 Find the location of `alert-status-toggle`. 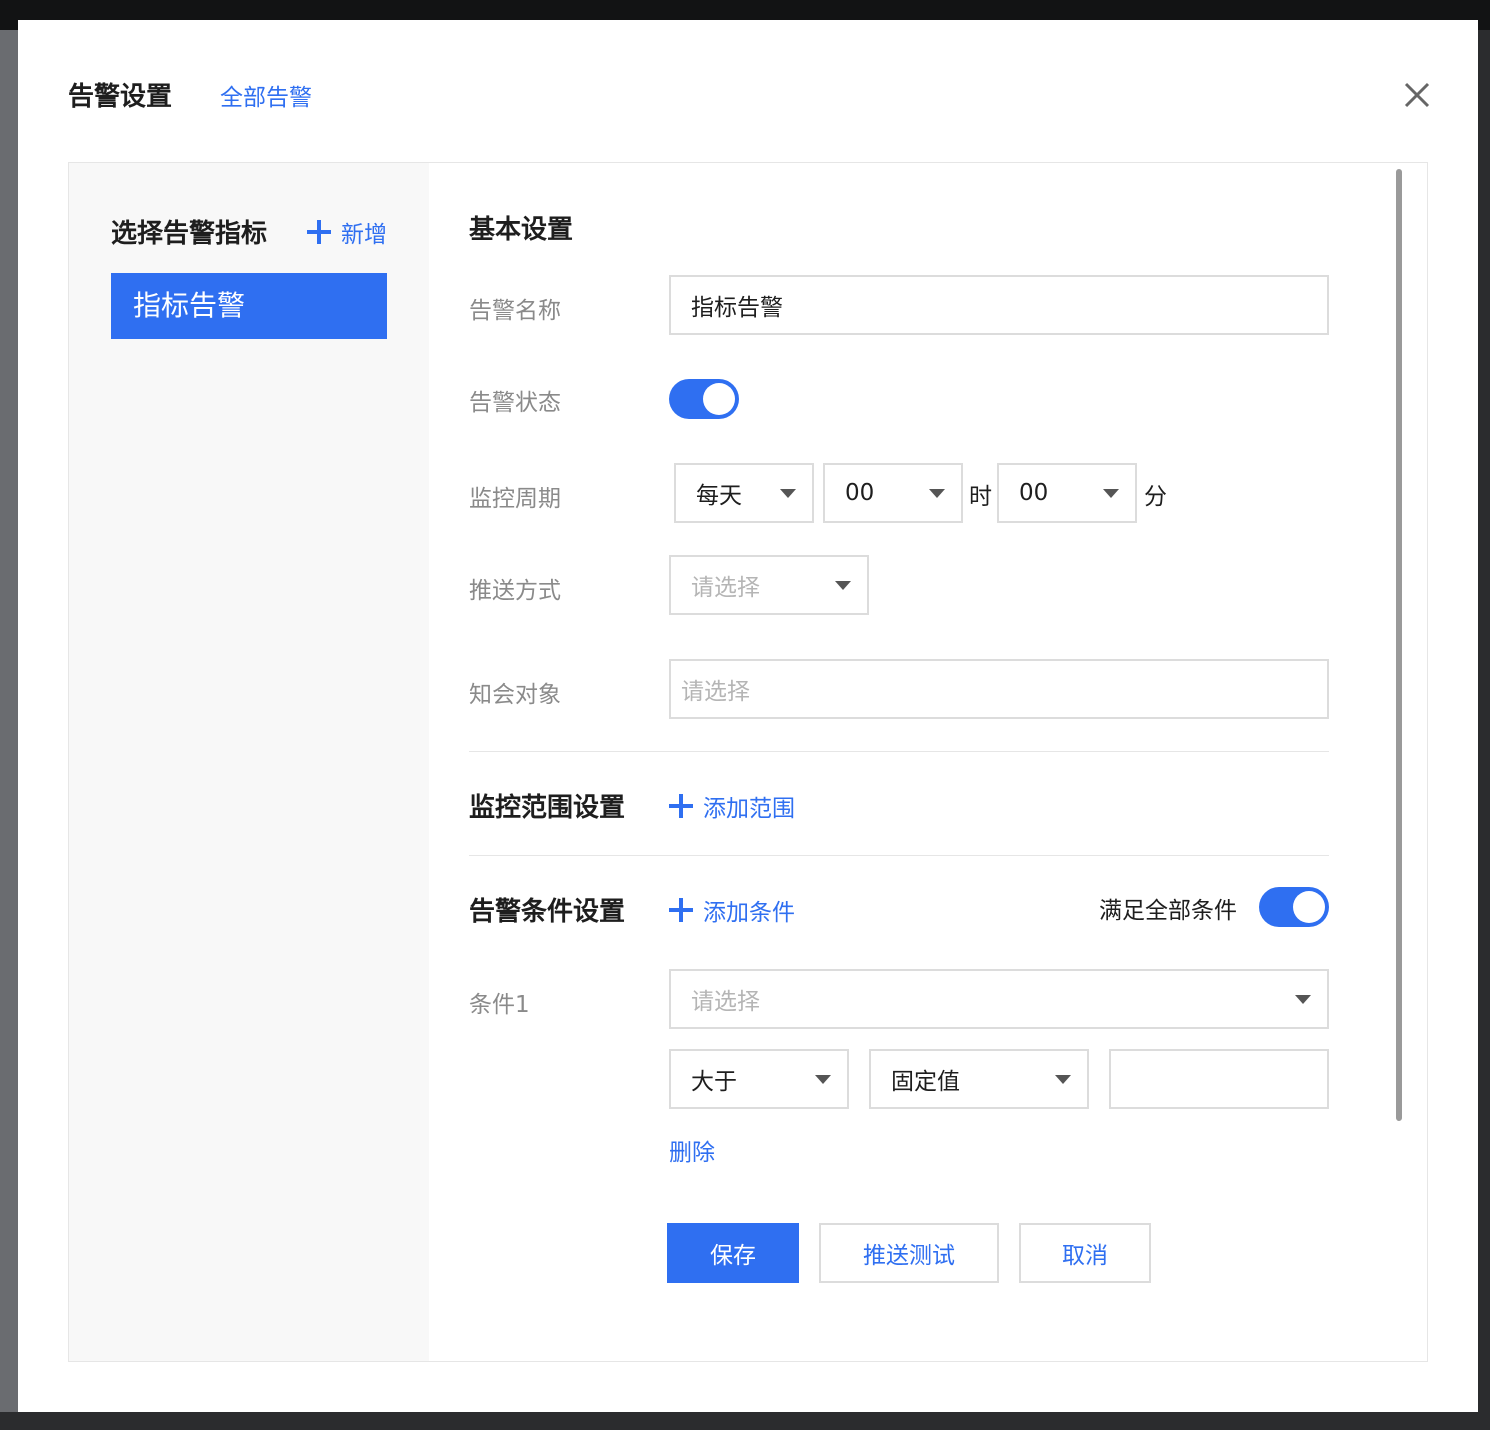

alert-status-toggle is located at coordinates (704, 399).